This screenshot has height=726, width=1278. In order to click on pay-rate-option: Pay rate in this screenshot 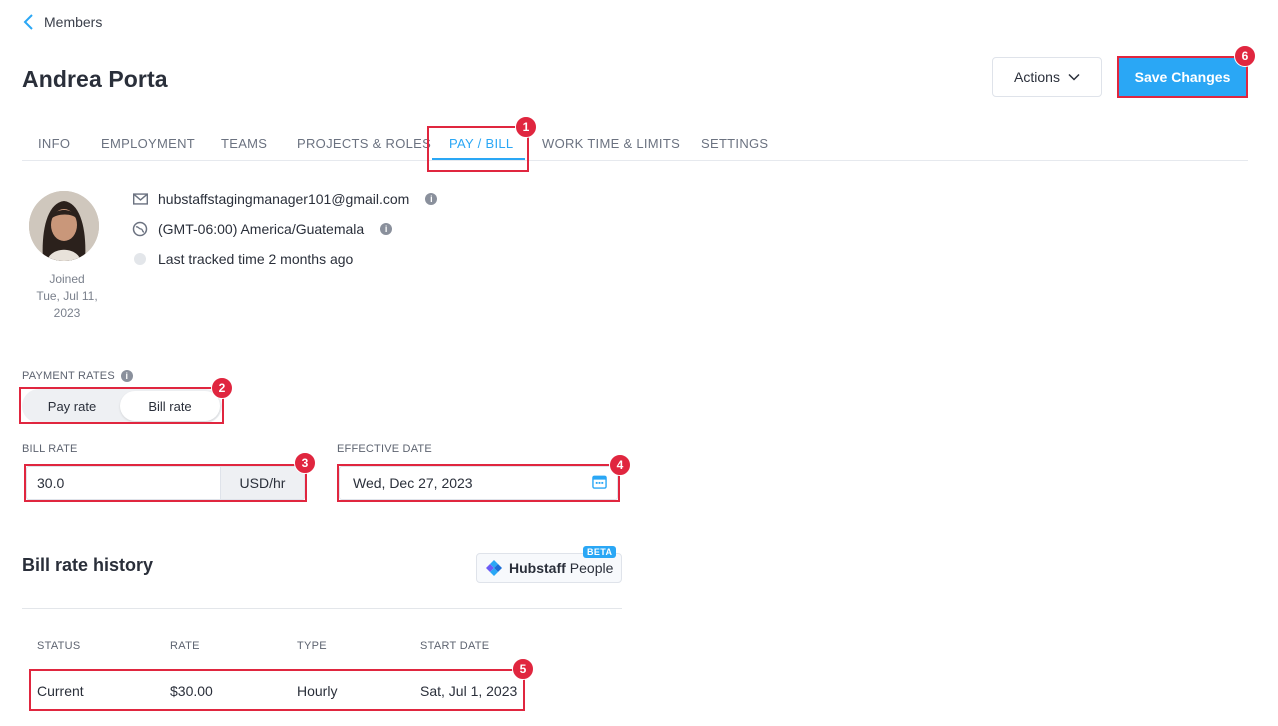, I will do `click(72, 406)`.